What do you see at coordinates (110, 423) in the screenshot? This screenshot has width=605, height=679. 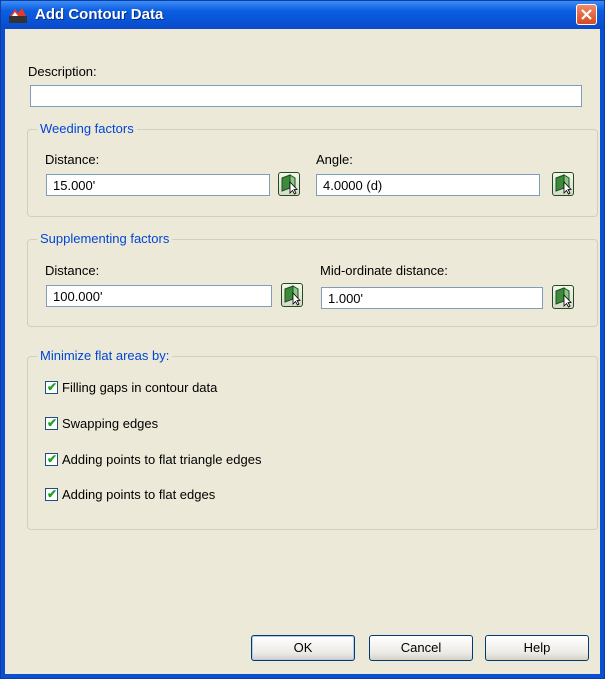 I see `swapping-edges-label: Swapping edges` at bounding box center [110, 423].